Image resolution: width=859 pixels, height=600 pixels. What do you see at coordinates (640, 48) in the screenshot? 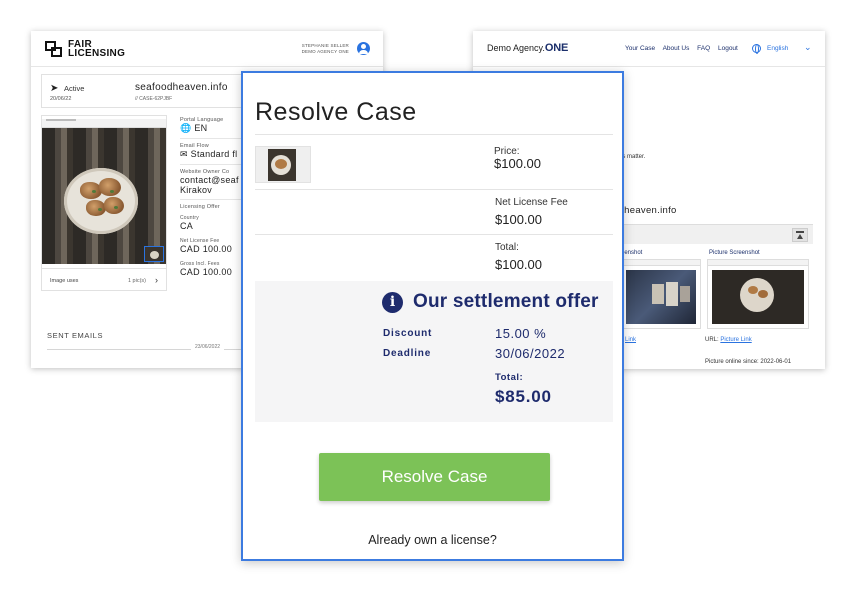
I see `nav-your-case: Your Case` at bounding box center [640, 48].